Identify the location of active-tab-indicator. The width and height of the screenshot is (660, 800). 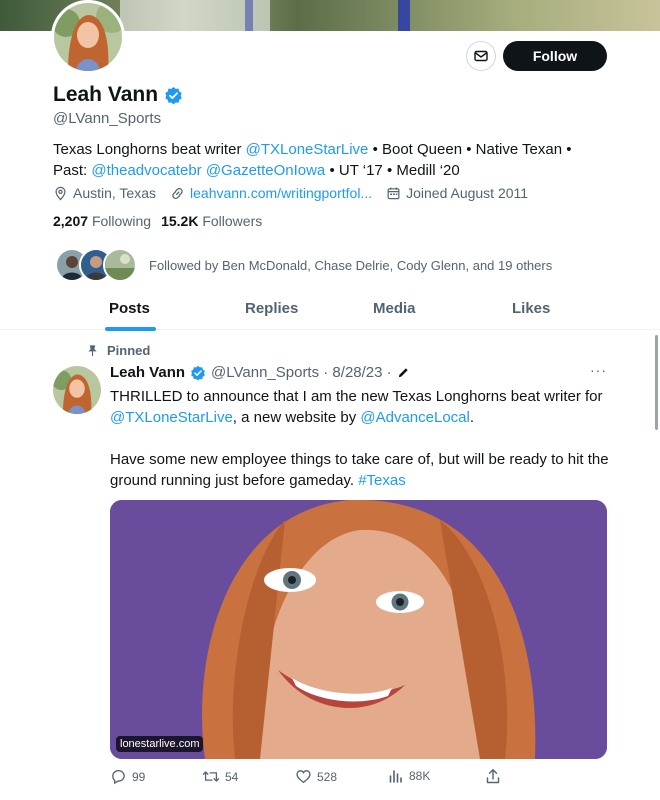
(130, 329).